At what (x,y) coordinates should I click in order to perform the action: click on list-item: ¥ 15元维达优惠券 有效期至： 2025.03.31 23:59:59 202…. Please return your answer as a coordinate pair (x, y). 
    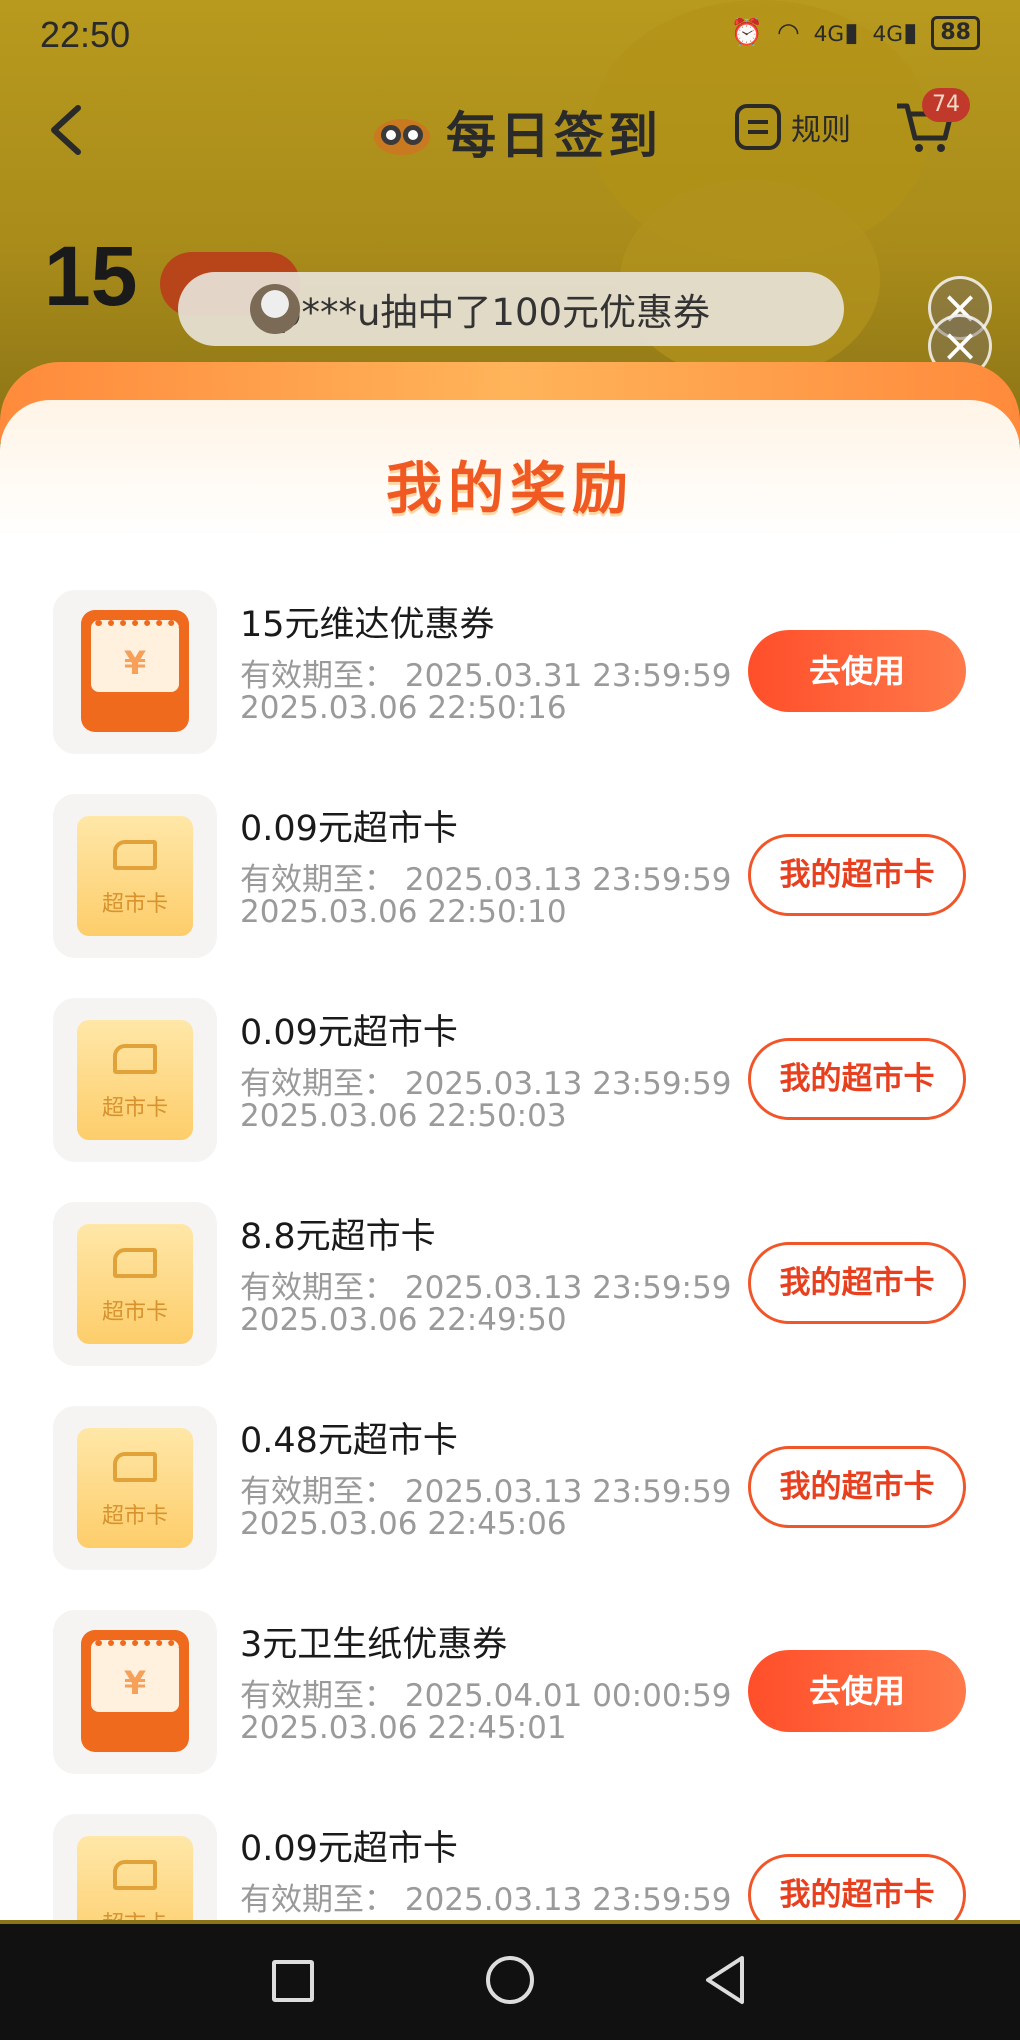
    Looking at the image, I should click on (510, 692).